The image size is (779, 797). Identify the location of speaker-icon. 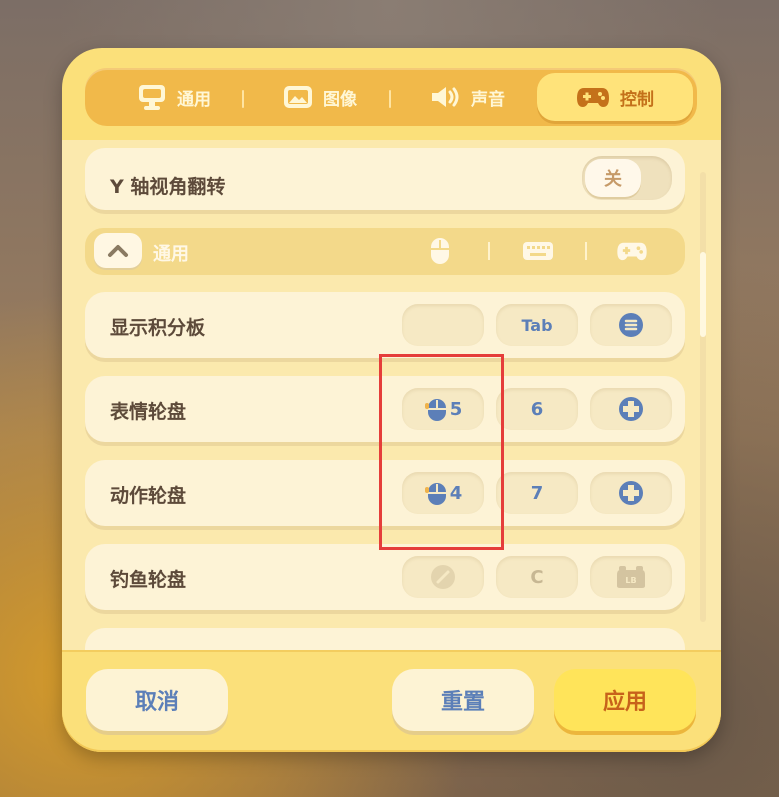
(445, 97).